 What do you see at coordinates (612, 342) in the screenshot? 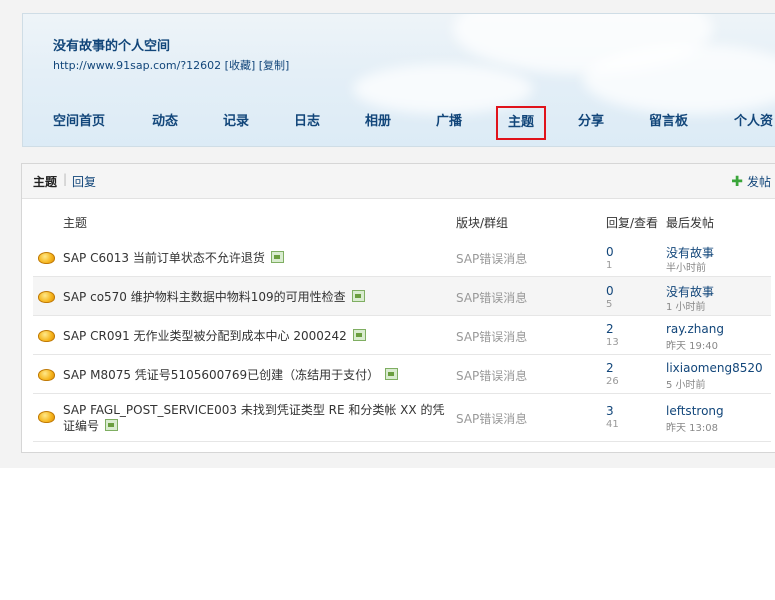
I see `topic-views: 13` at bounding box center [612, 342].